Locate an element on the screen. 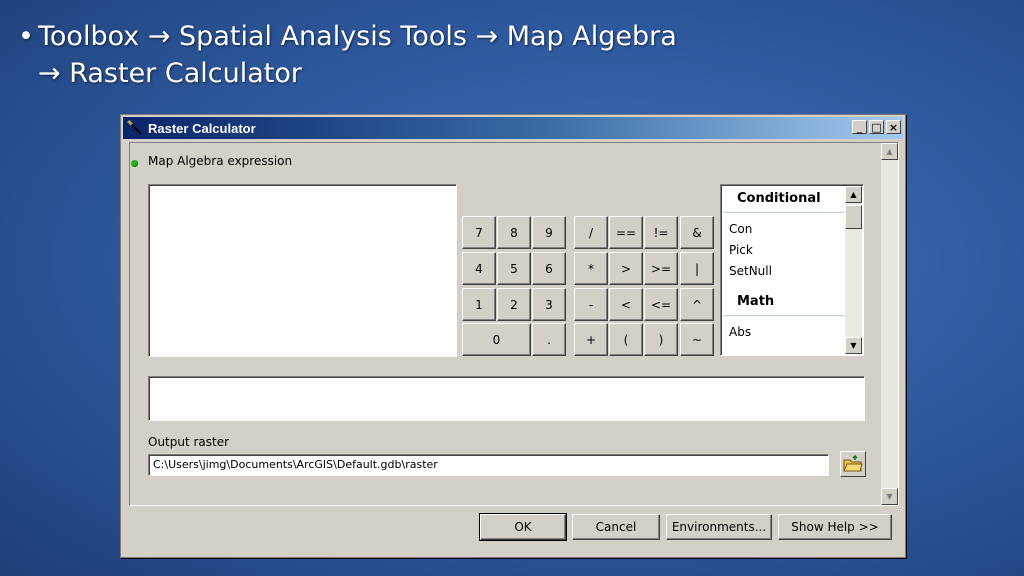  key-button: 5 is located at coordinates (514, 268).